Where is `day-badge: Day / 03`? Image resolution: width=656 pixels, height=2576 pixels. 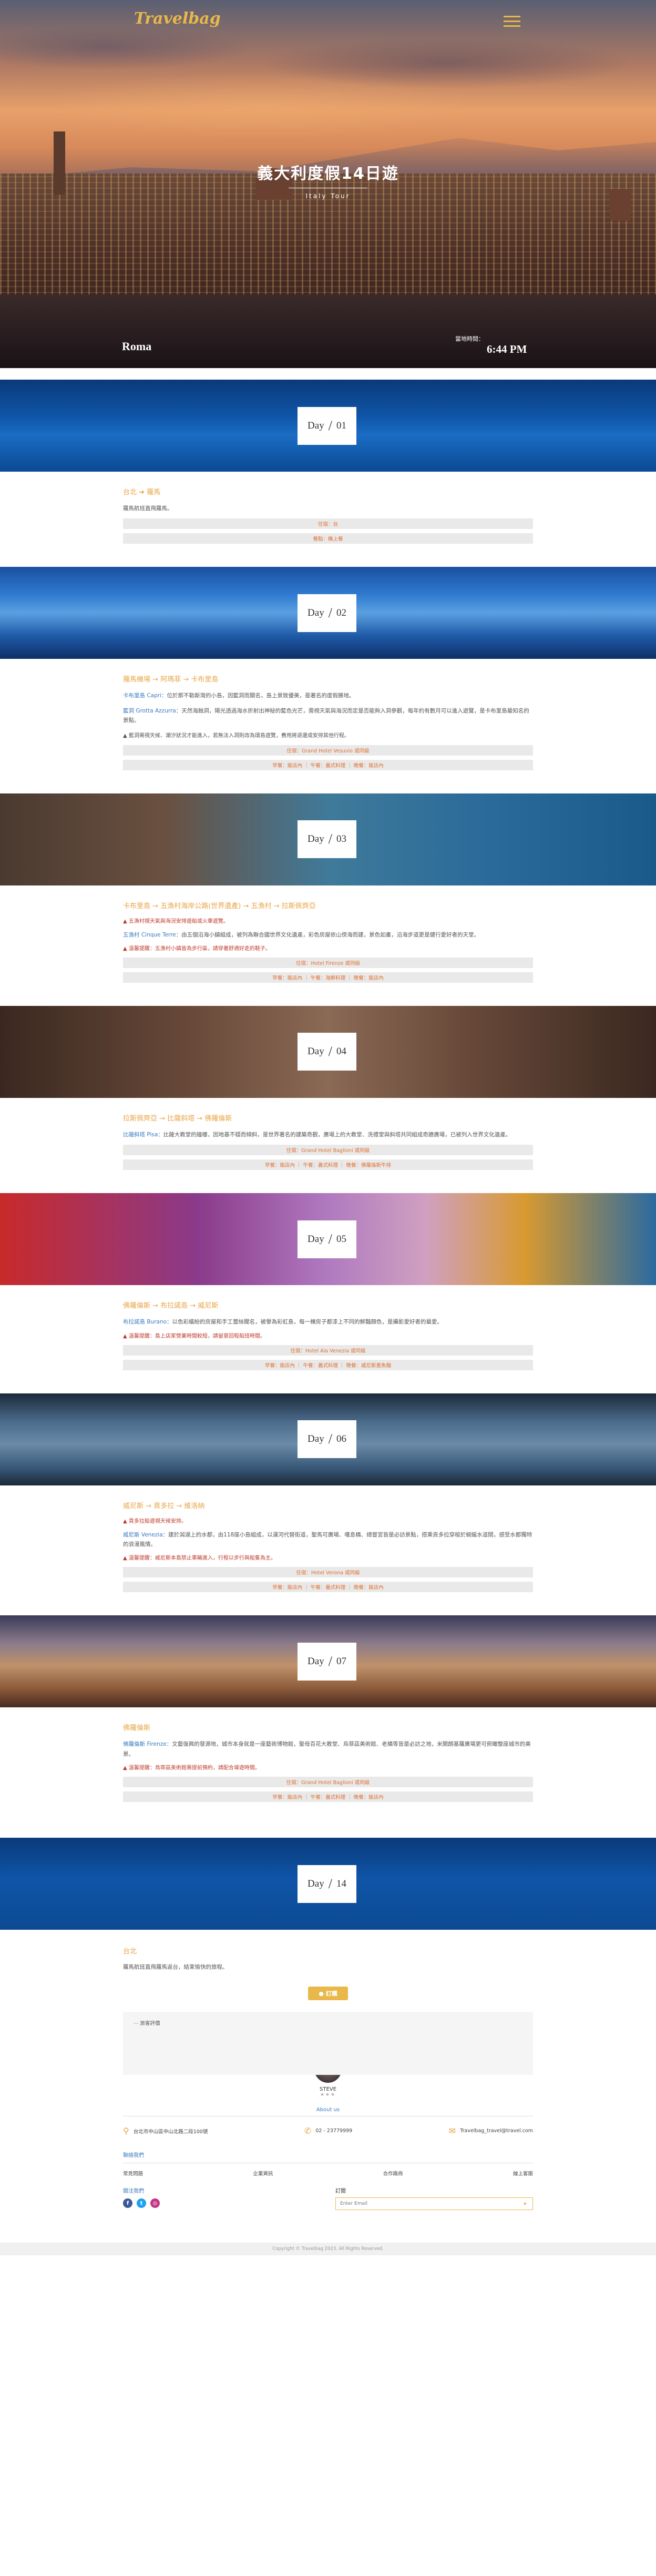
day-badge: Day / 03 is located at coordinates (327, 839).